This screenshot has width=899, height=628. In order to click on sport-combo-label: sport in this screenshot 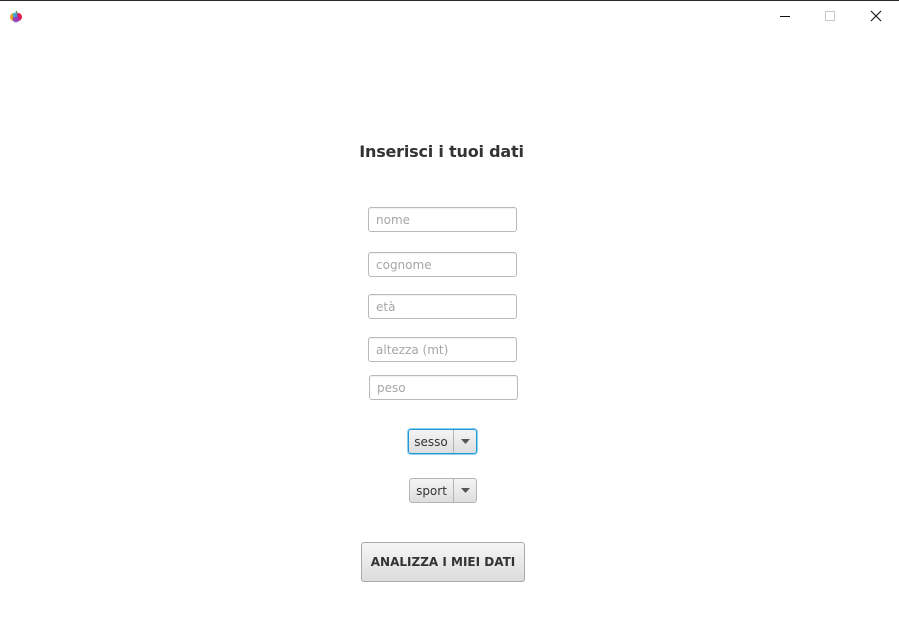, I will do `click(432, 490)`.